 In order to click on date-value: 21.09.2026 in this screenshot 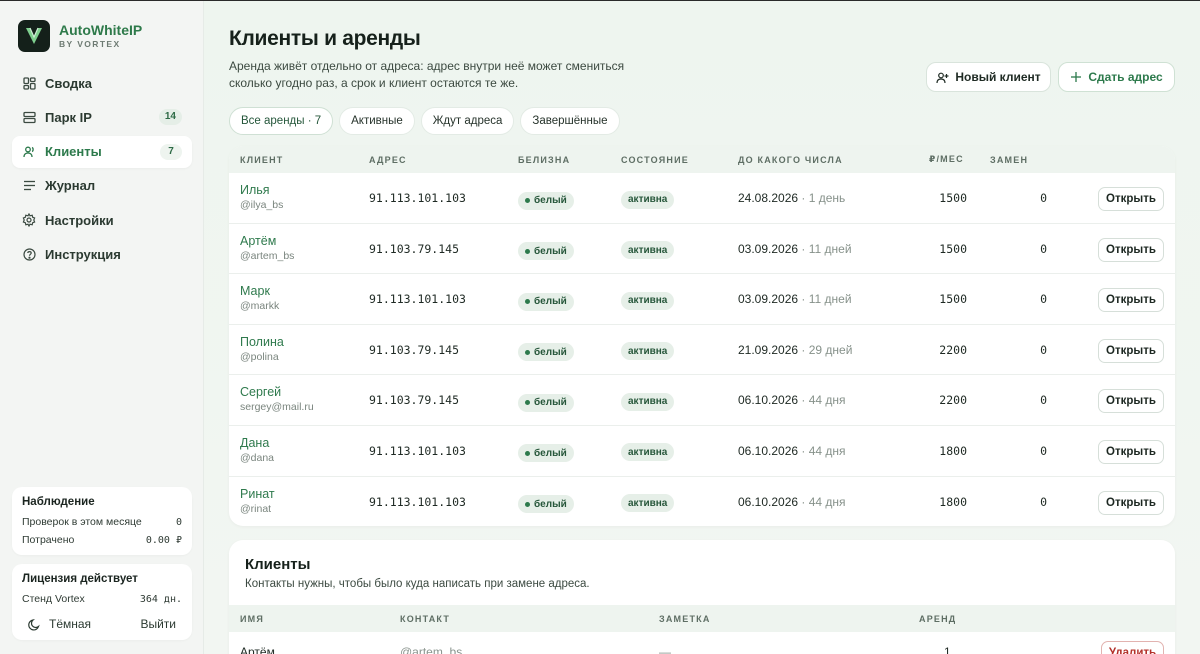, I will do `click(768, 349)`.